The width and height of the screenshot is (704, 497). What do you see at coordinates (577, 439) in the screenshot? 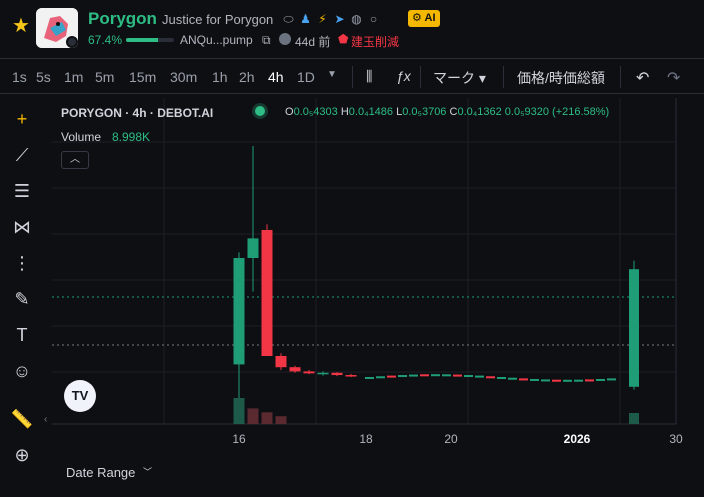
I see `x-tick-2026: 2026` at bounding box center [577, 439].